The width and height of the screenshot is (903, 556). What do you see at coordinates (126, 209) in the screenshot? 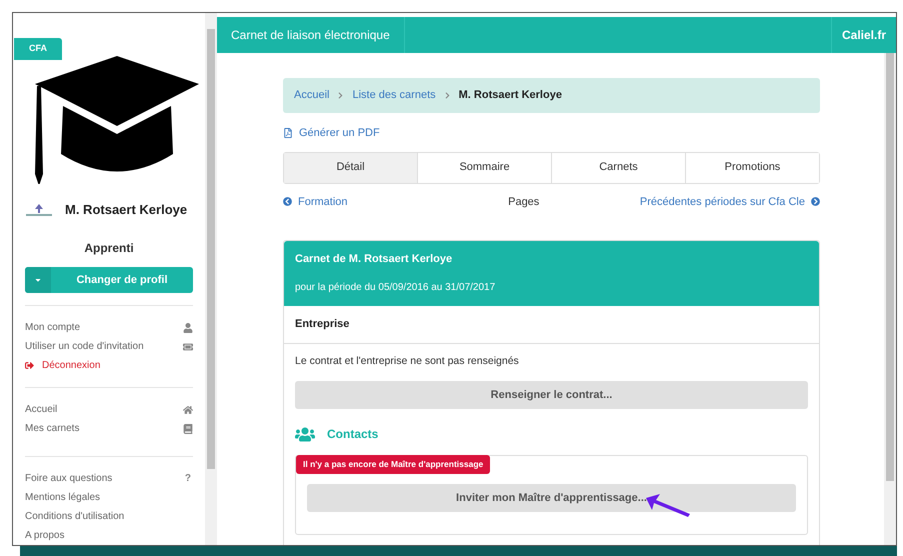
I see `user-name: M. Rotsaert Kerloye` at bounding box center [126, 209].